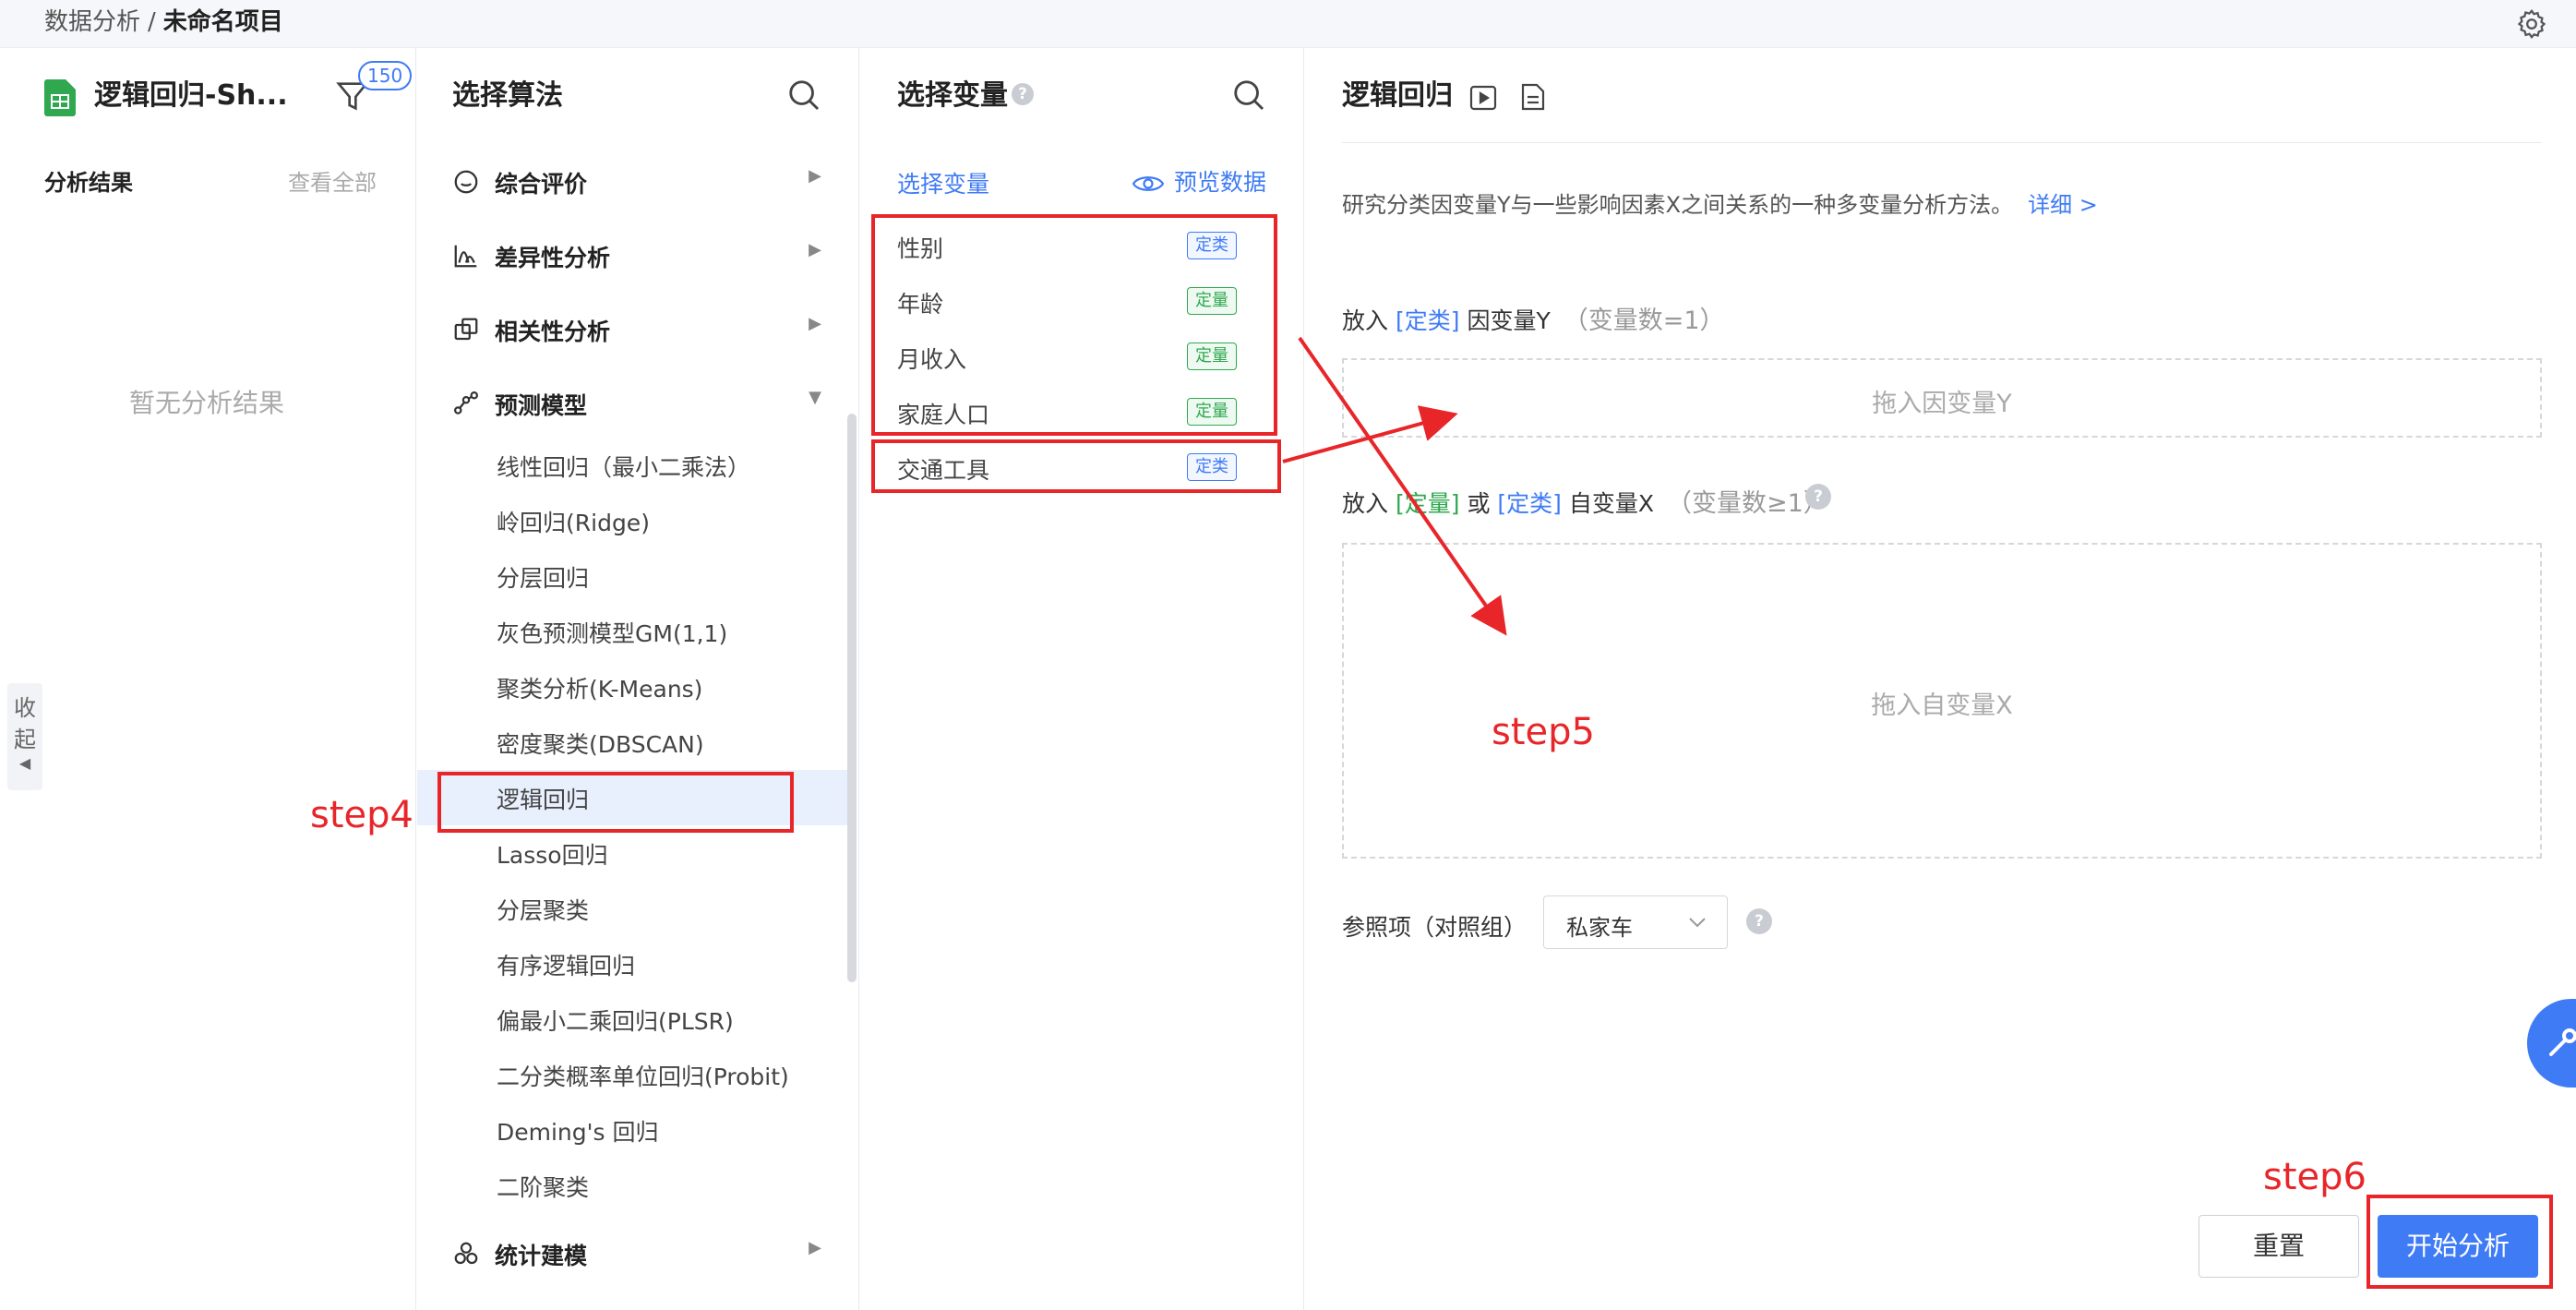 This screenshot has width=2576, height=1310. Describe the element at coordinates (616, 802) in the screenshot. I see `annotation-box-step4` at that location.